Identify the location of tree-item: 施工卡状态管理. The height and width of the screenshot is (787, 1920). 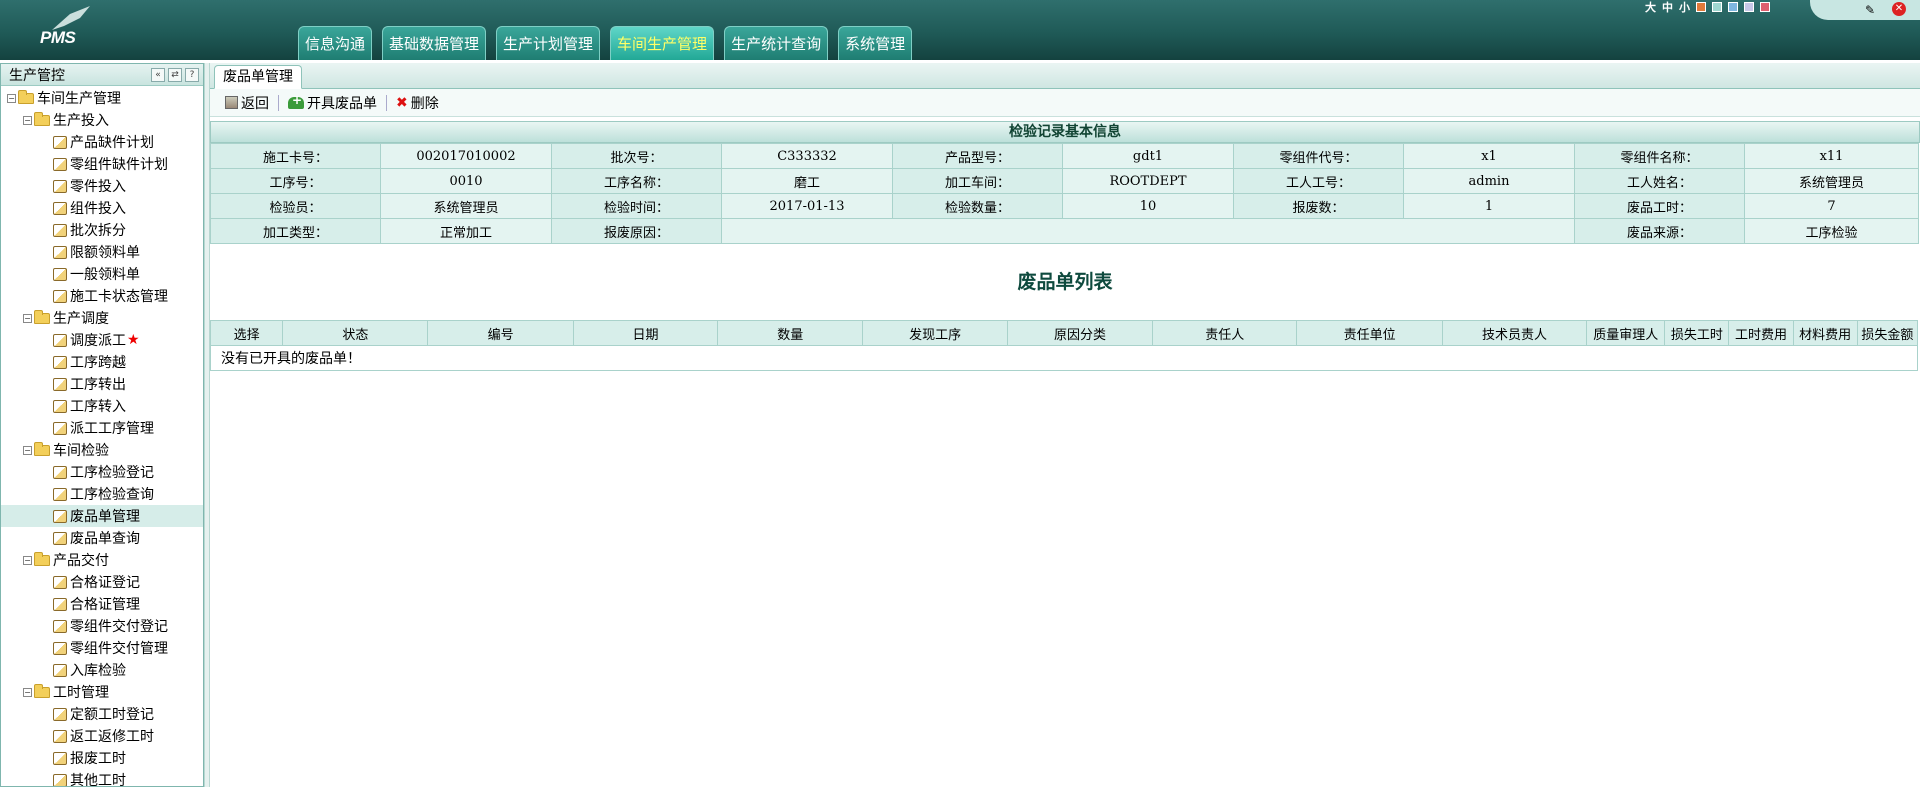
(102, 296).